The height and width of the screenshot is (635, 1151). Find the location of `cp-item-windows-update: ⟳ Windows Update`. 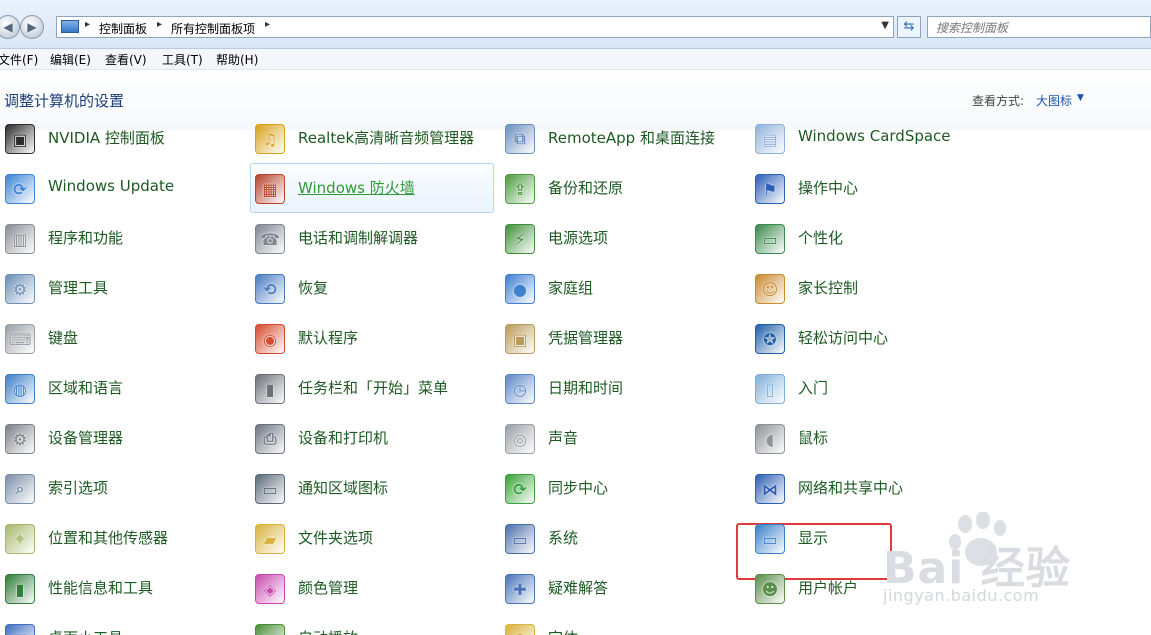

cp-item-windows-update: ⟳ Windows Update is located at coordinates (122, 188).